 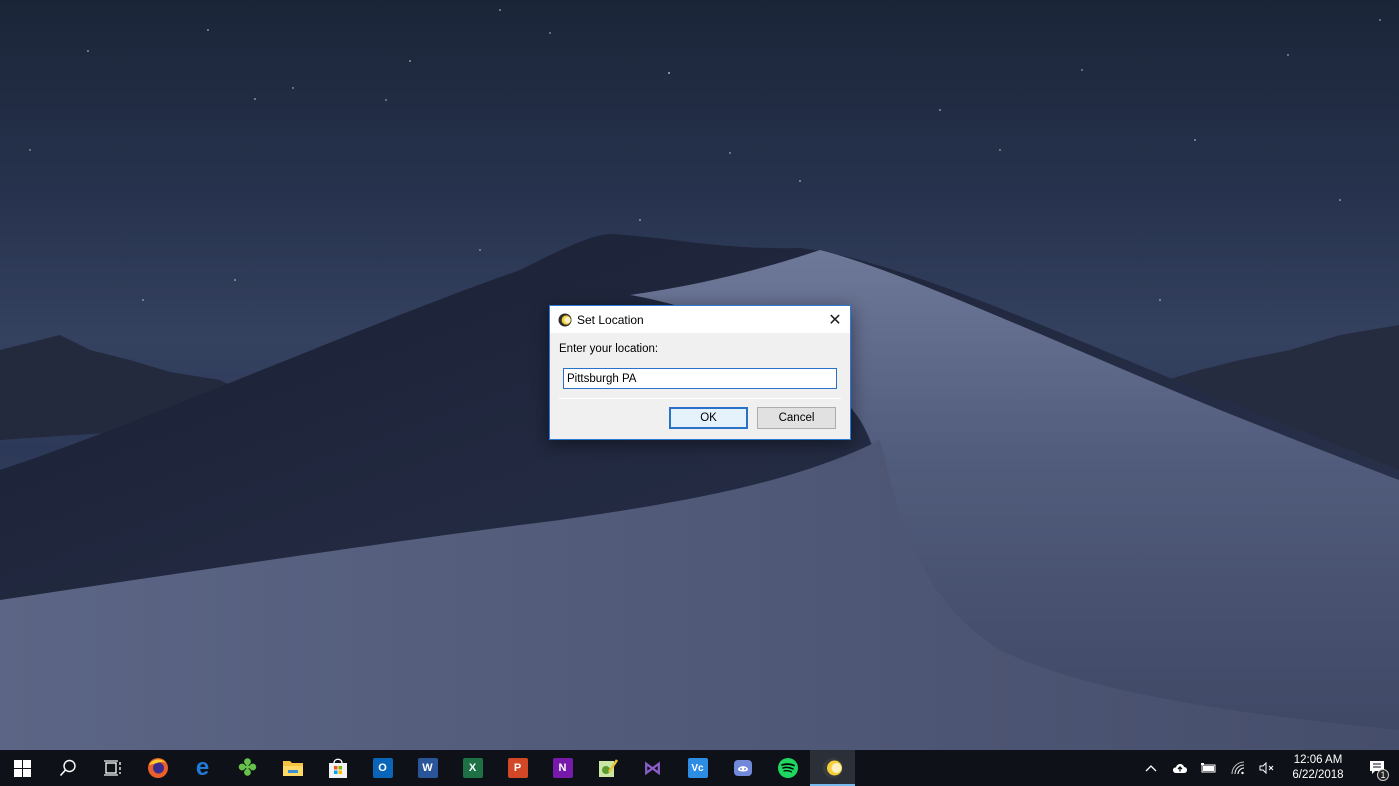 I want to click on cloud-upload-icon, so click(x=1179, y=768).